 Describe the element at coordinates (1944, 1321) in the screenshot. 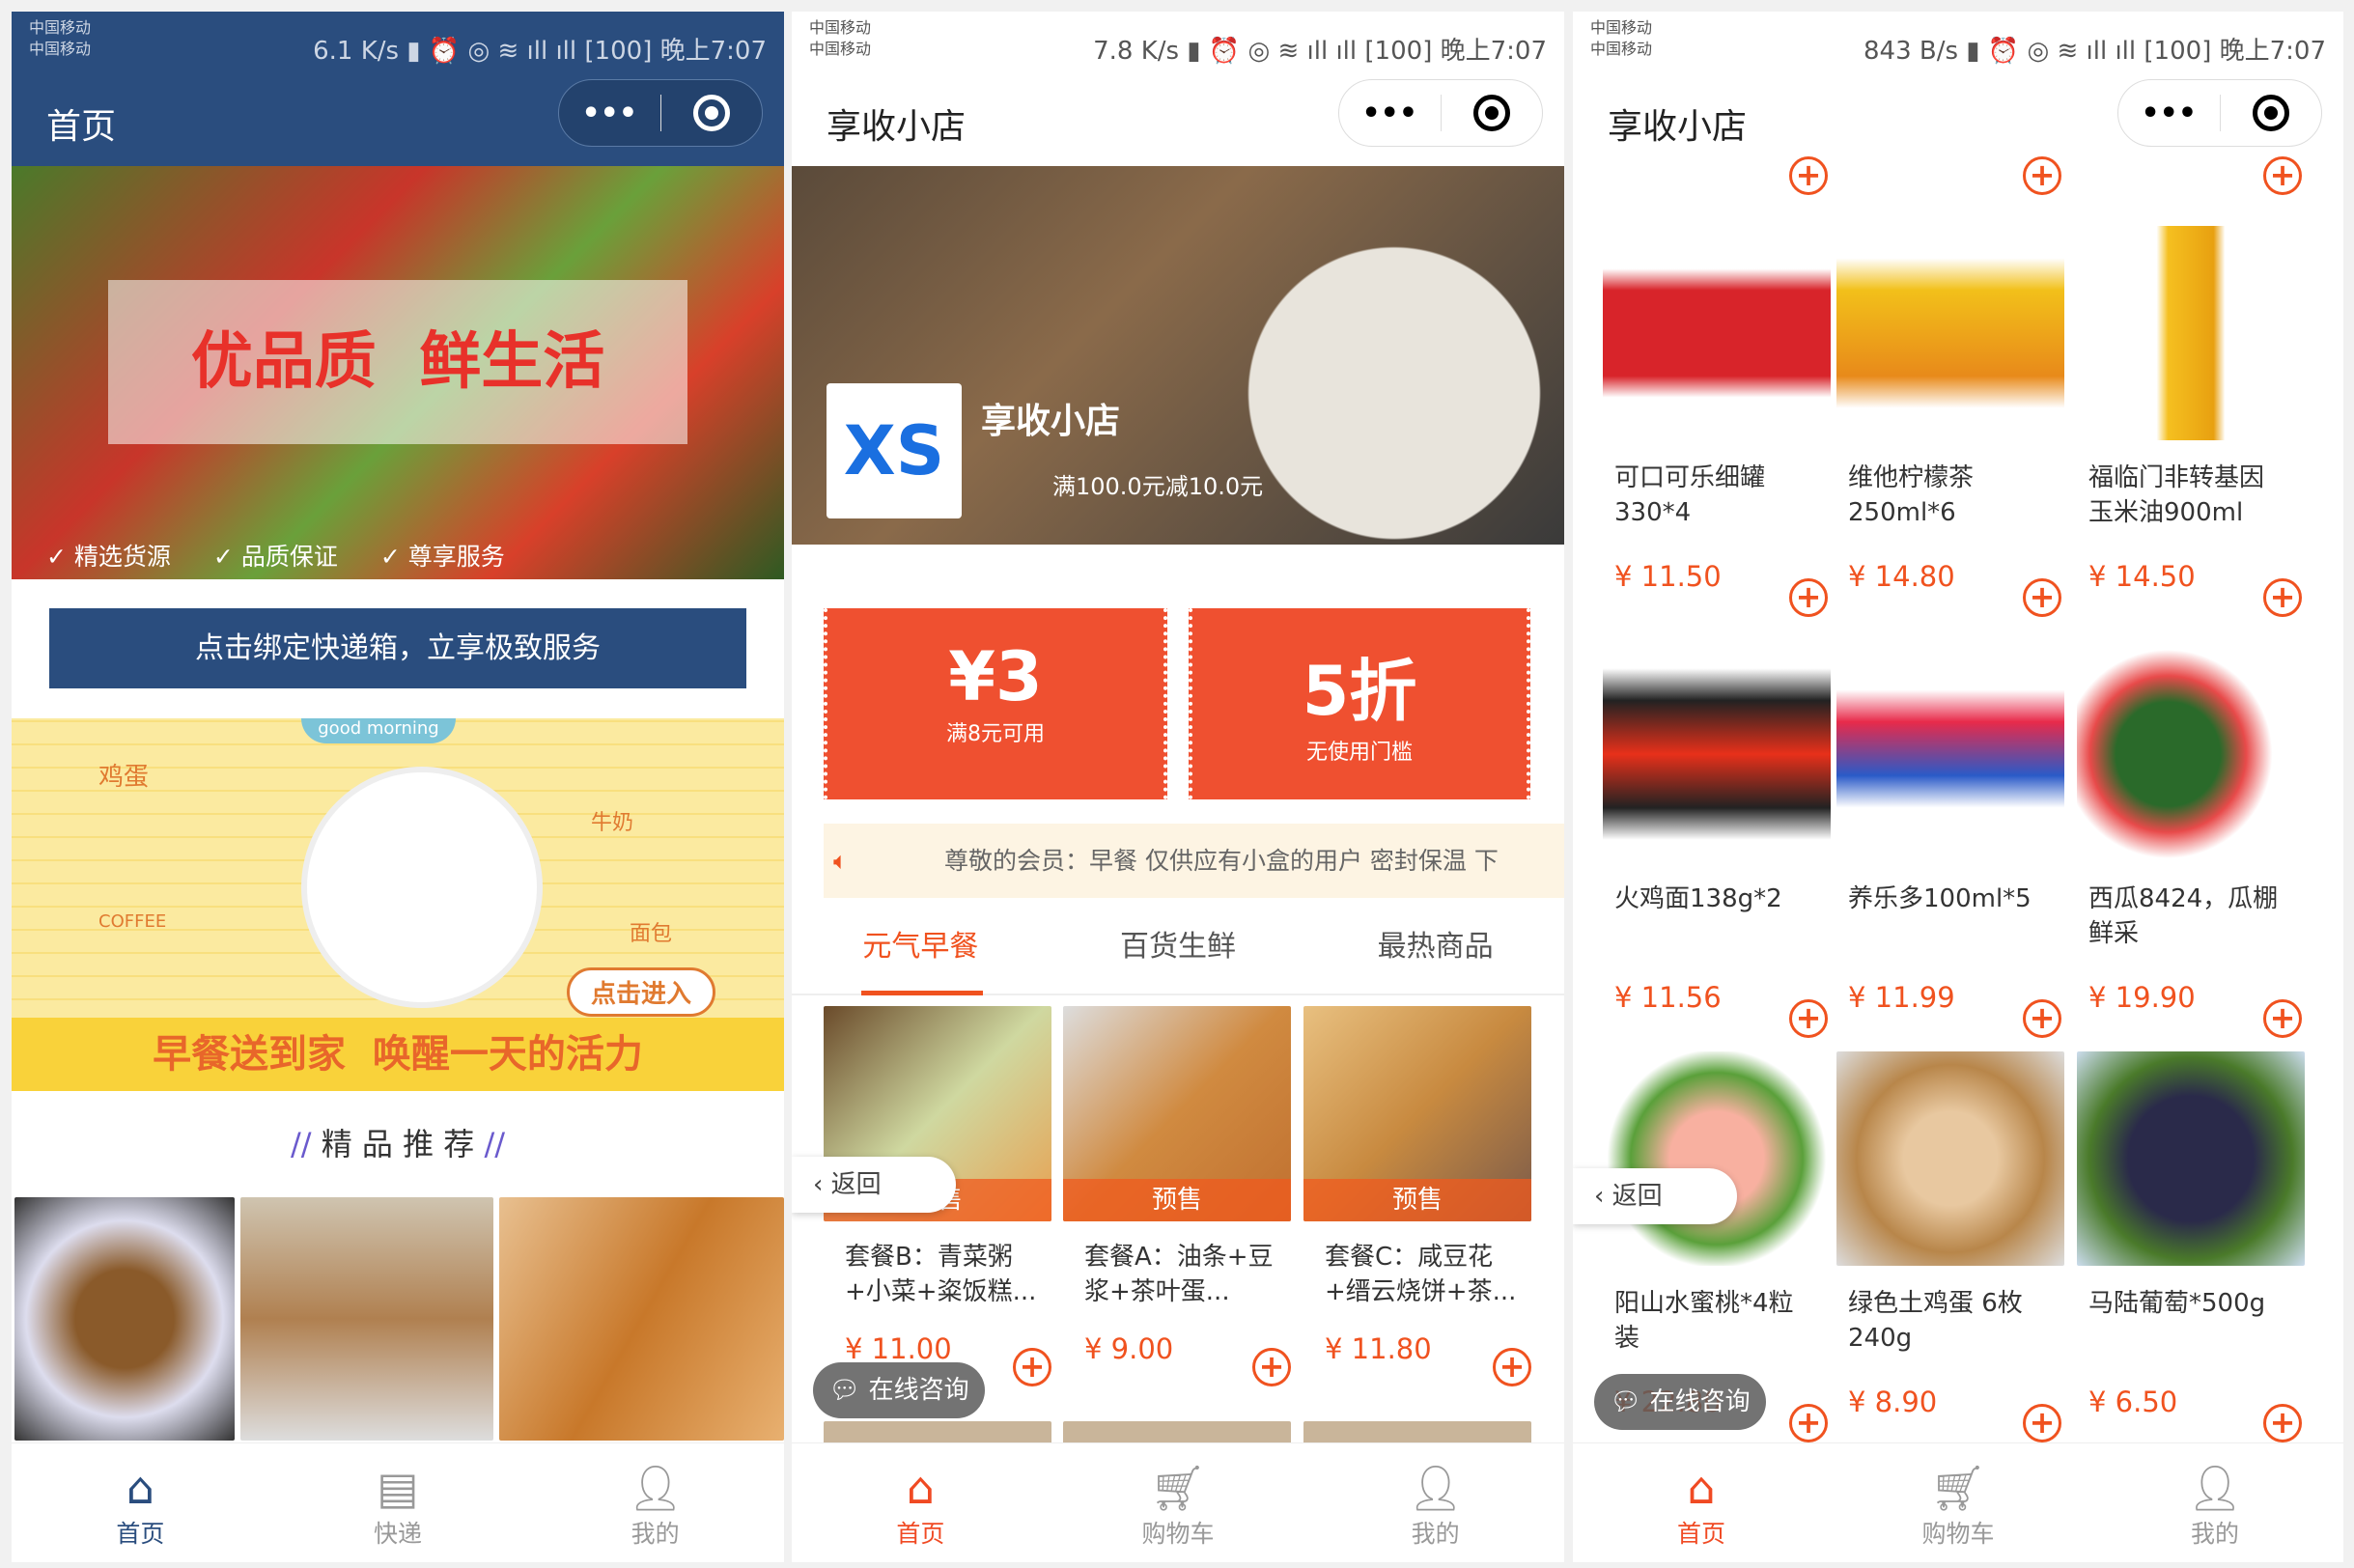

I see `product-name: 绿色土鸡蛋 6枚 240g` at that location.